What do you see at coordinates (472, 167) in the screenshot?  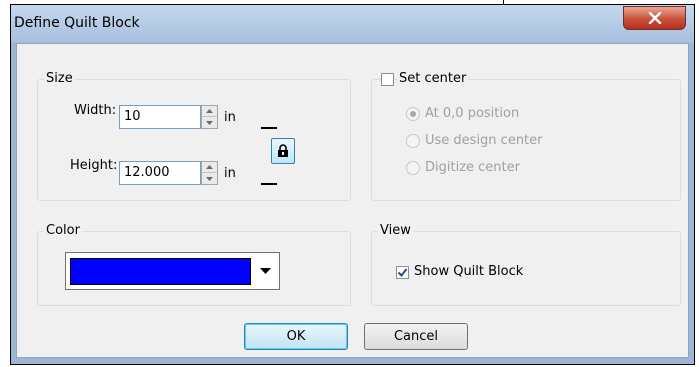 I see `radio-digitize-center-label: Digitize center` at bounding box center [472, 167].